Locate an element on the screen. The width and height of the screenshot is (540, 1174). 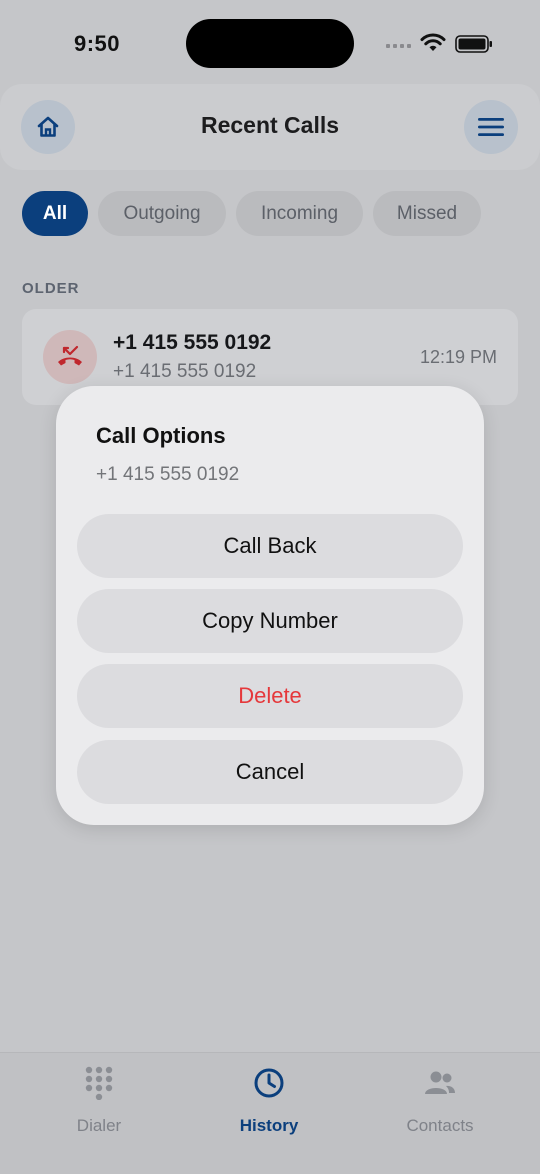
filter-chip-missed: Missed is located at coordinates (427, 213).